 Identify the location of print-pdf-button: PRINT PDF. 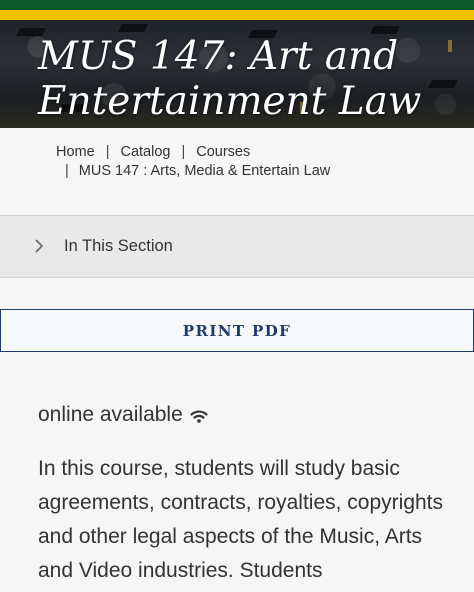
(237, 330).